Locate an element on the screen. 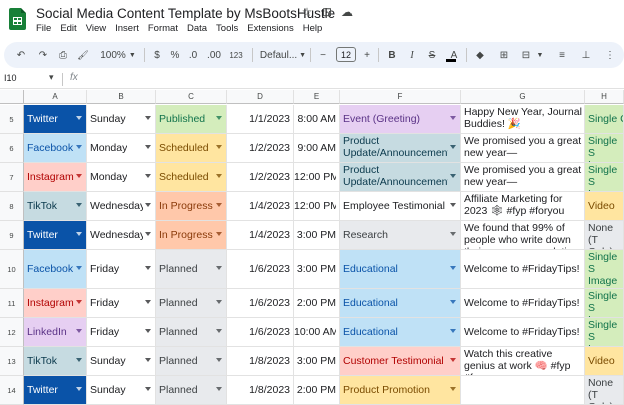 The width and height of the screenshot is (624, 405). menu-item-help: Help is located at coordinates (313, 28).